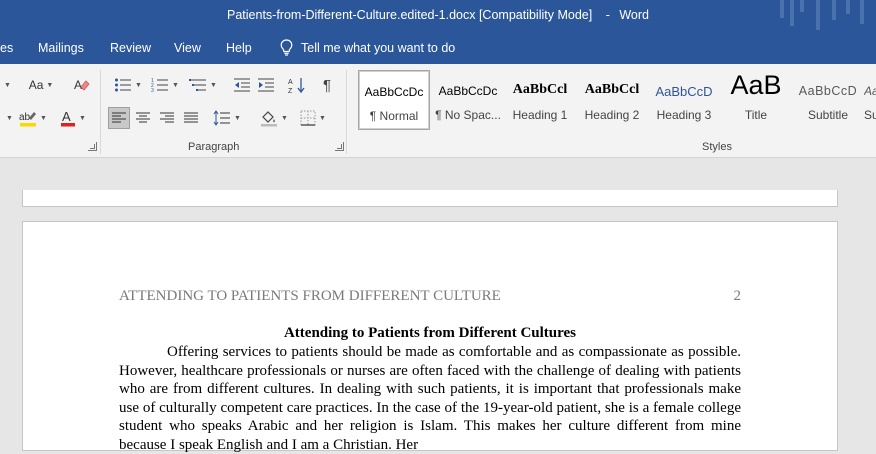 This screenshot has height=454, width=876. I want to click on style-name: Heading 1, so click(540, 115).